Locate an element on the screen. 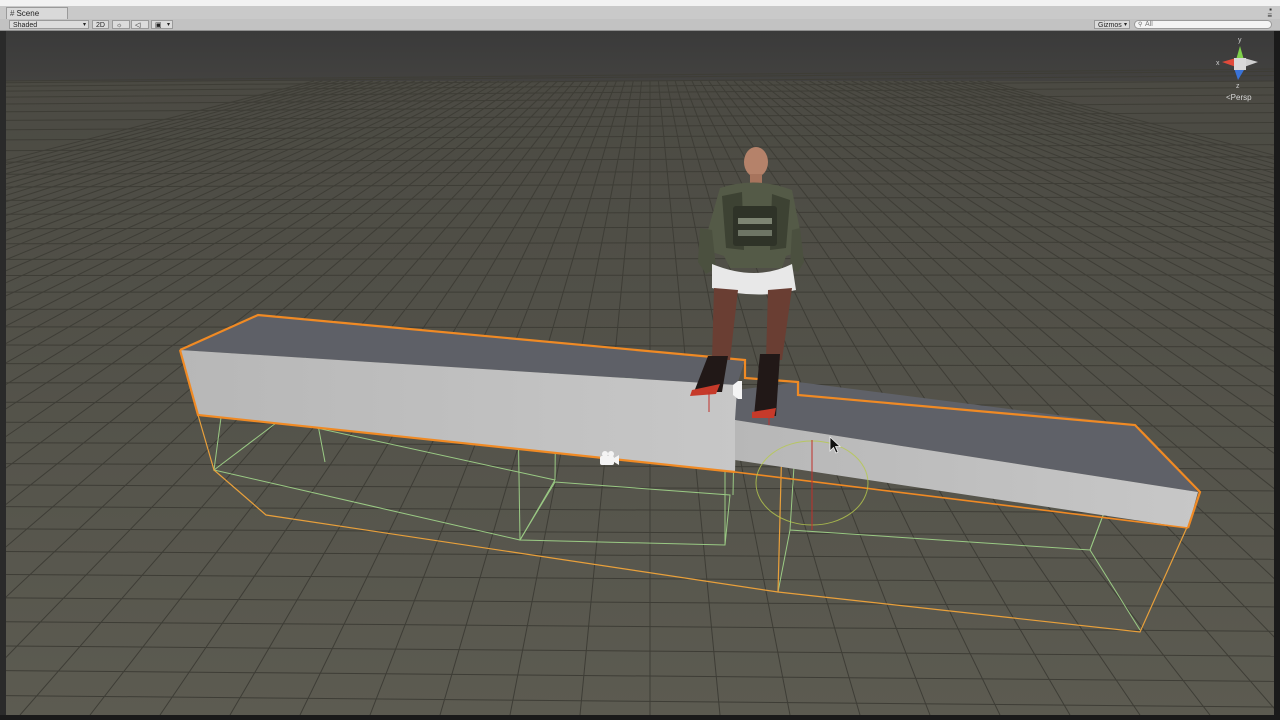  gizmo-y-label: y is located at coordinates (1240, 40).